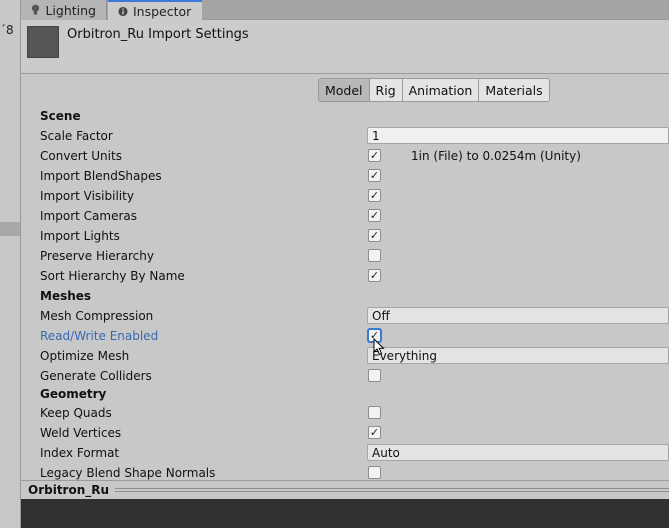  I want to click on preserve-hierarchy-checkbox, so click(374, 255).